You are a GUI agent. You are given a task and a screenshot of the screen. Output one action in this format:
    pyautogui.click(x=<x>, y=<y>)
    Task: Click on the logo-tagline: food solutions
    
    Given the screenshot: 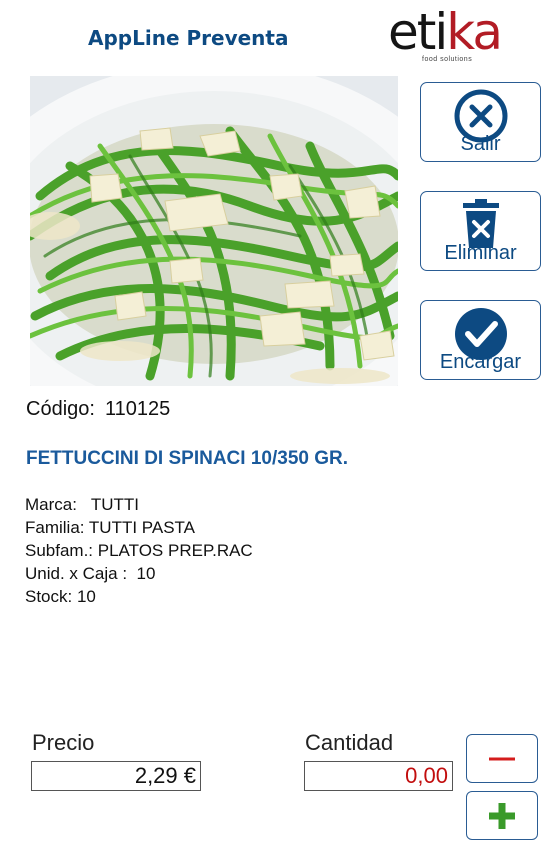 What is the action you would take?
    pyautogui.click(x=447, y=59)
    